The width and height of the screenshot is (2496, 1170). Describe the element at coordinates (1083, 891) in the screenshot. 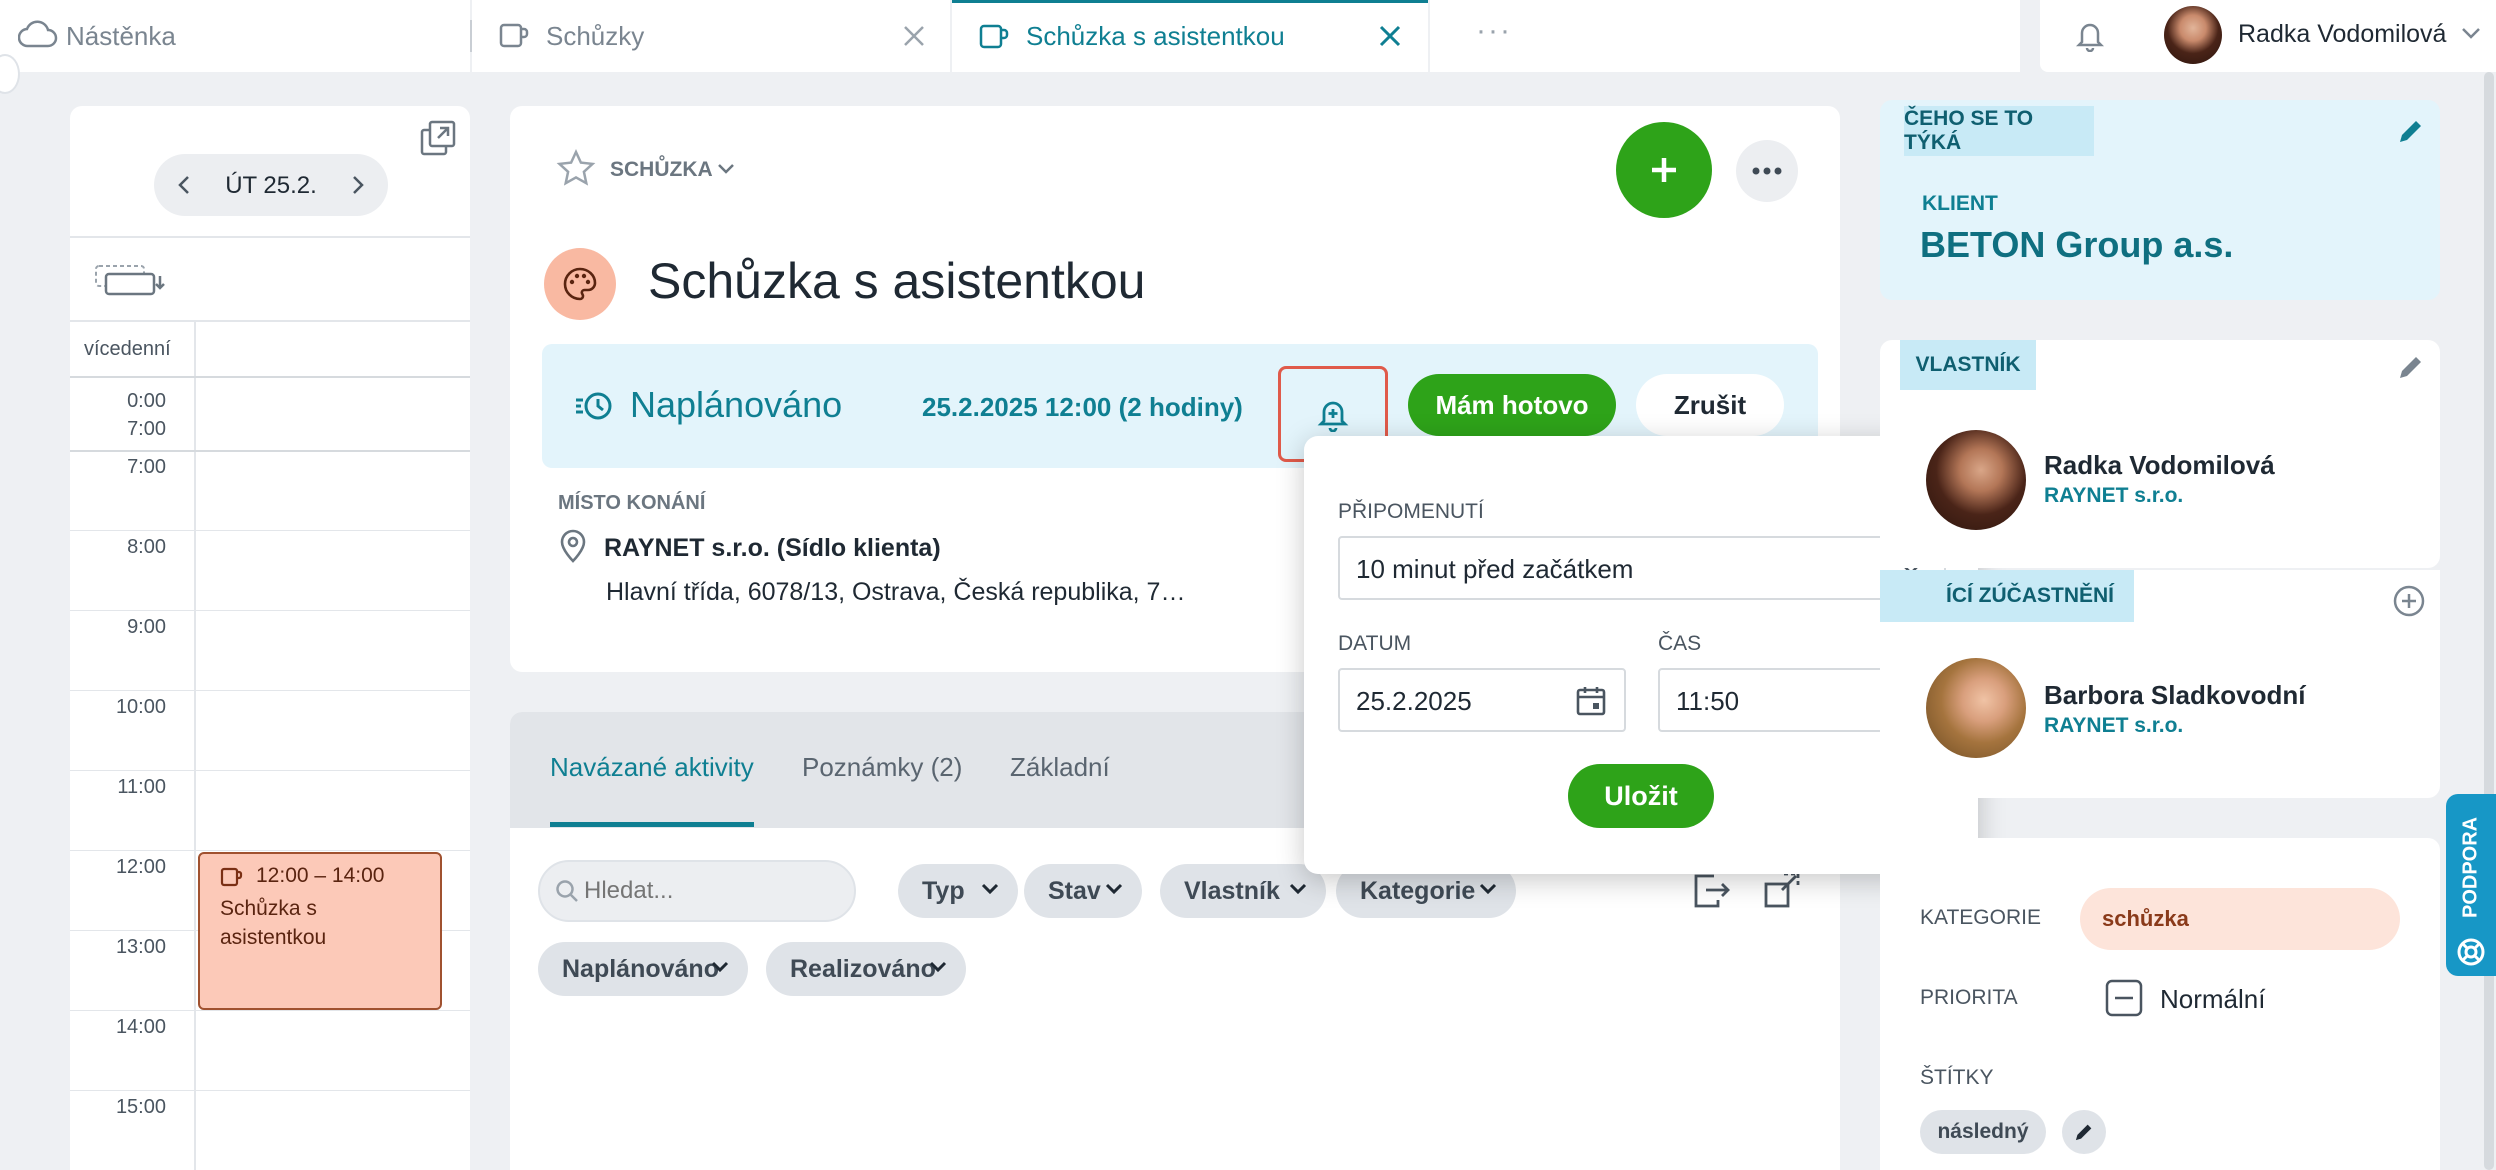

I see `filter-status: Stav` at that location.